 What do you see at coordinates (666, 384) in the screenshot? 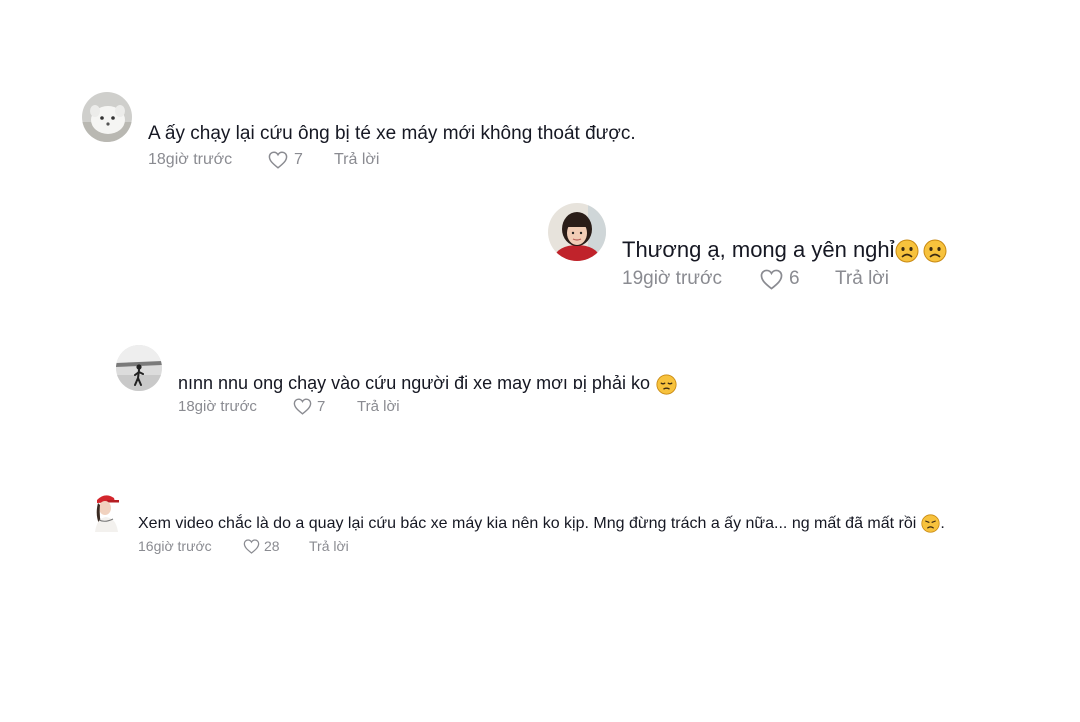
I see `pensive-face-emoji` at bounding box center [666, 384].